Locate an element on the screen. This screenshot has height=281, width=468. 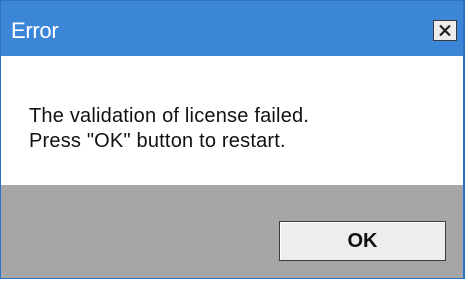
close-button is located at coordinates (445, 30).